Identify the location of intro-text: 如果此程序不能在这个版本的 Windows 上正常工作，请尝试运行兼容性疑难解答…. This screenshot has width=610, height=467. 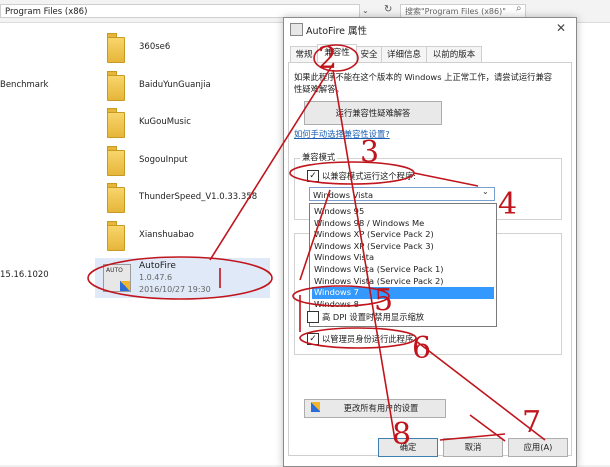
(423, 83).